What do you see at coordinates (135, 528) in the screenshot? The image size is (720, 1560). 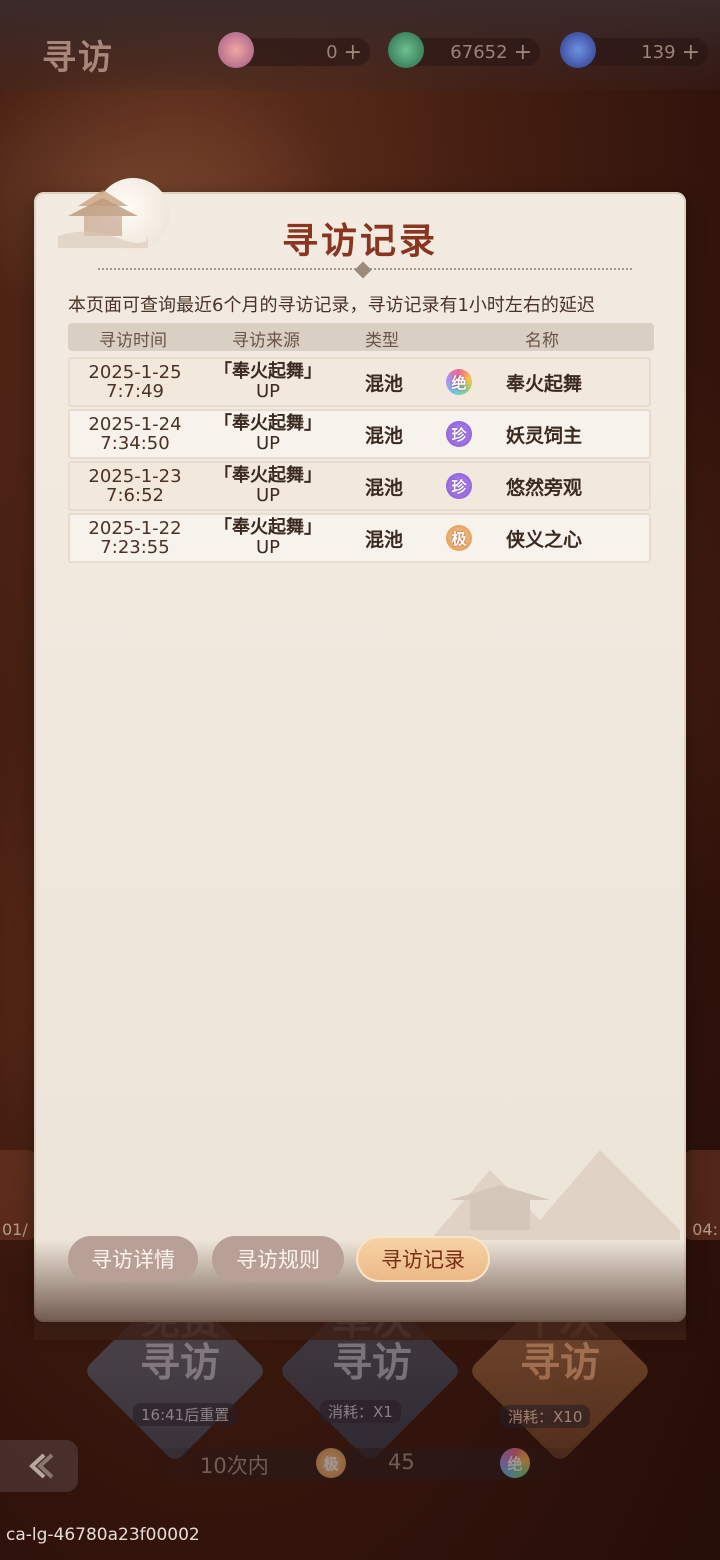 I see `record-date: 2025-1-22` at bounding box center [135, 528].